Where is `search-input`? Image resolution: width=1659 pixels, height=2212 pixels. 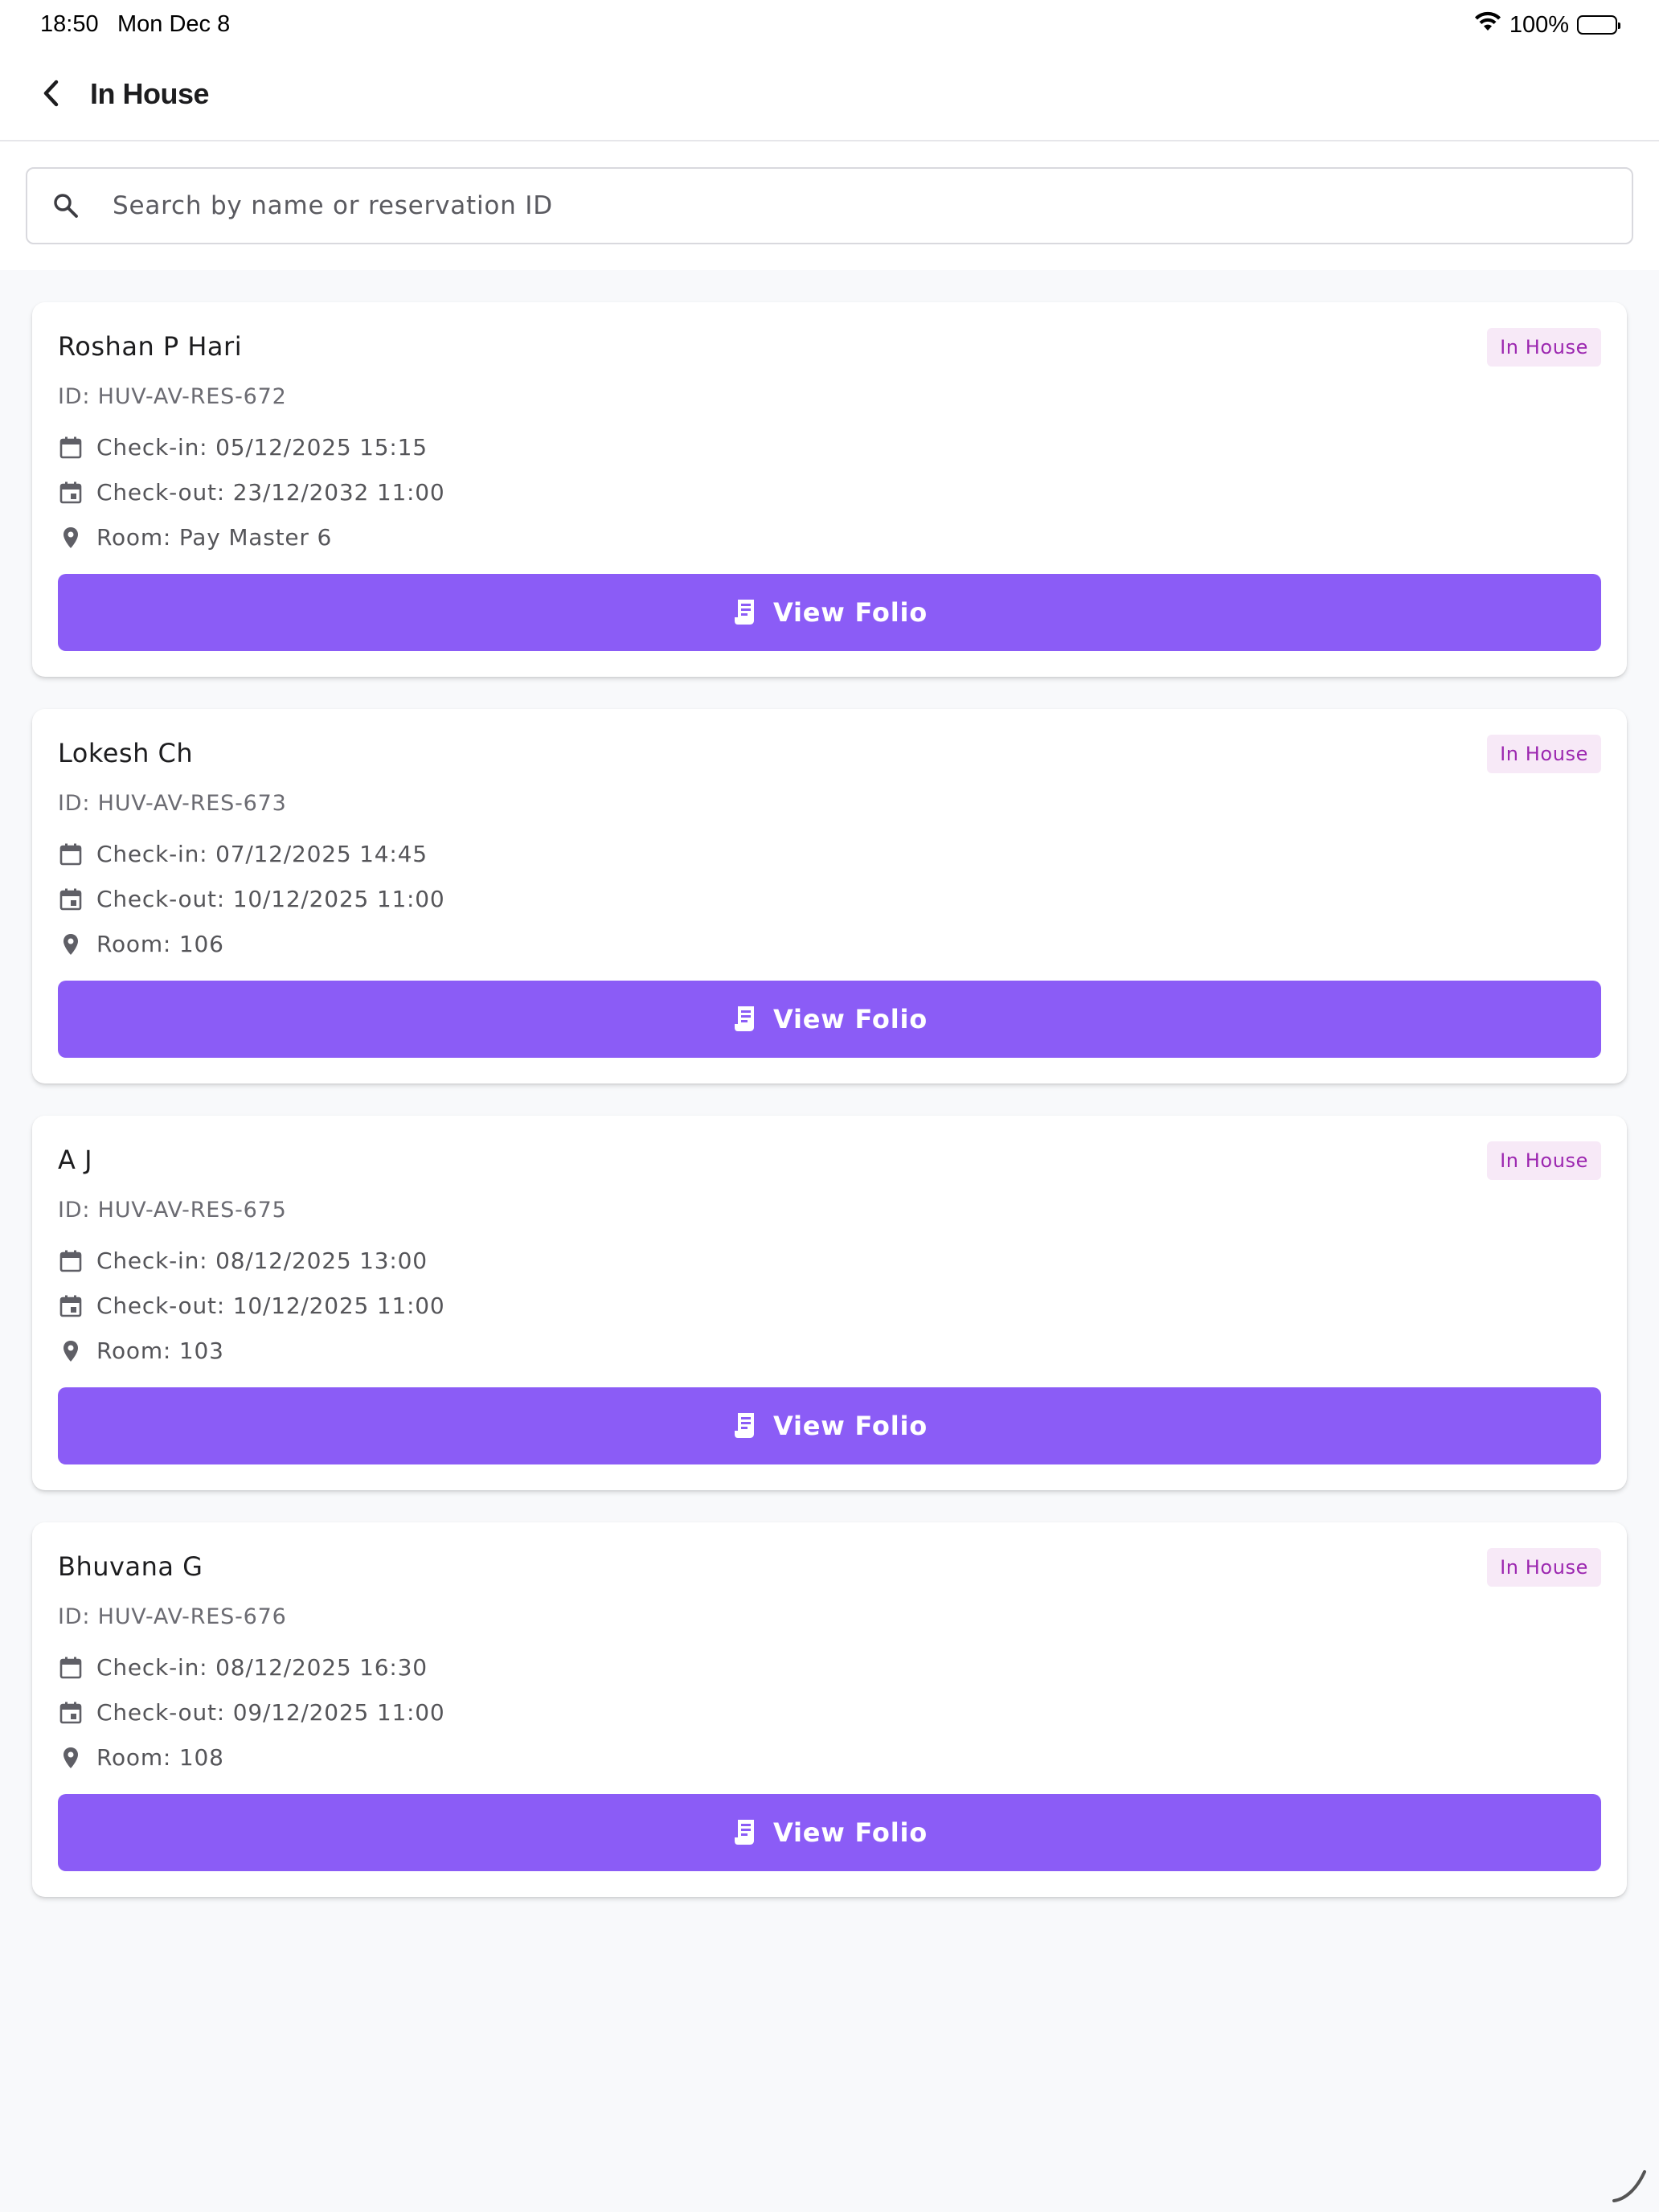
search-input is located at coordinates (836, 205).